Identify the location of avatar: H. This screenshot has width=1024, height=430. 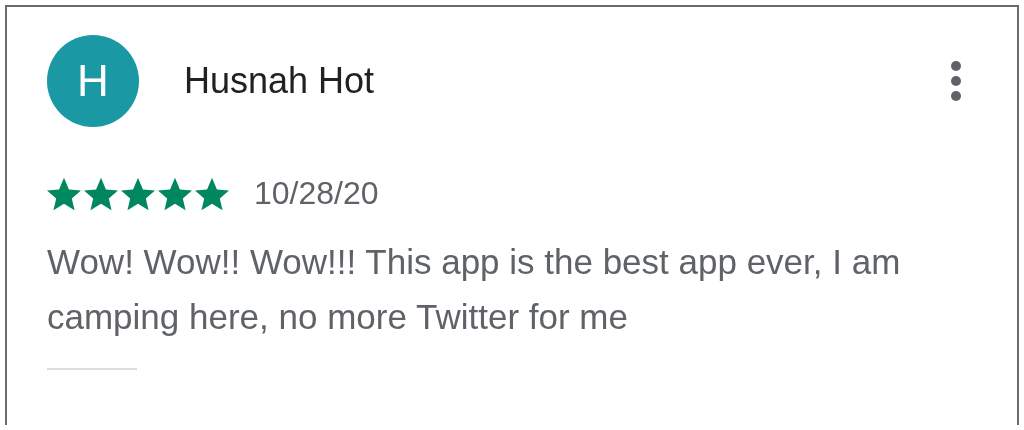
(93, 81).